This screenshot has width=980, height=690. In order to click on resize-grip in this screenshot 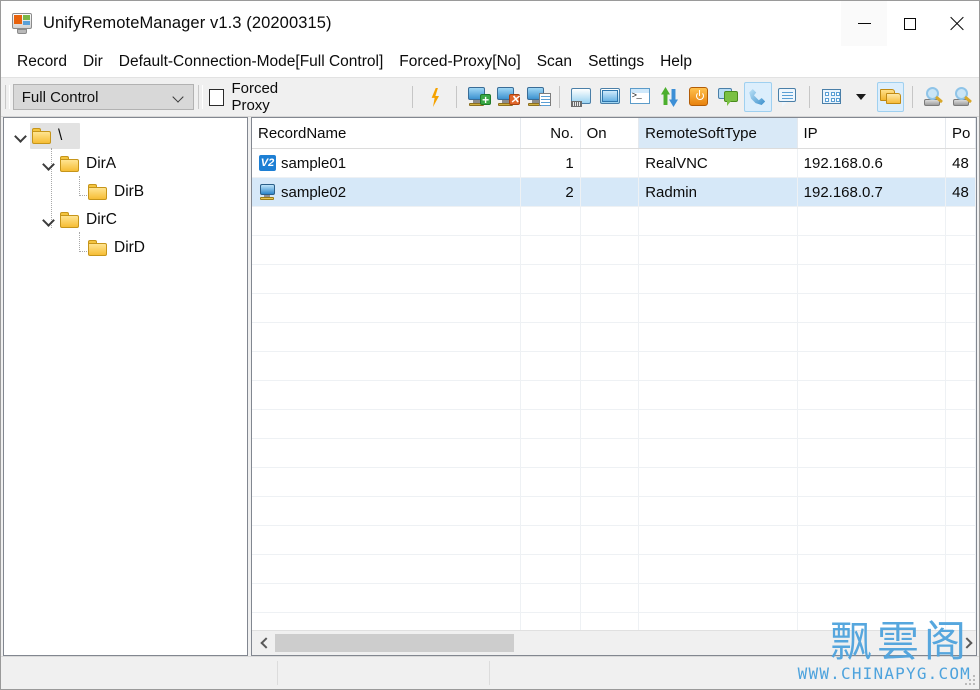, I will do `click(970, 680)`.